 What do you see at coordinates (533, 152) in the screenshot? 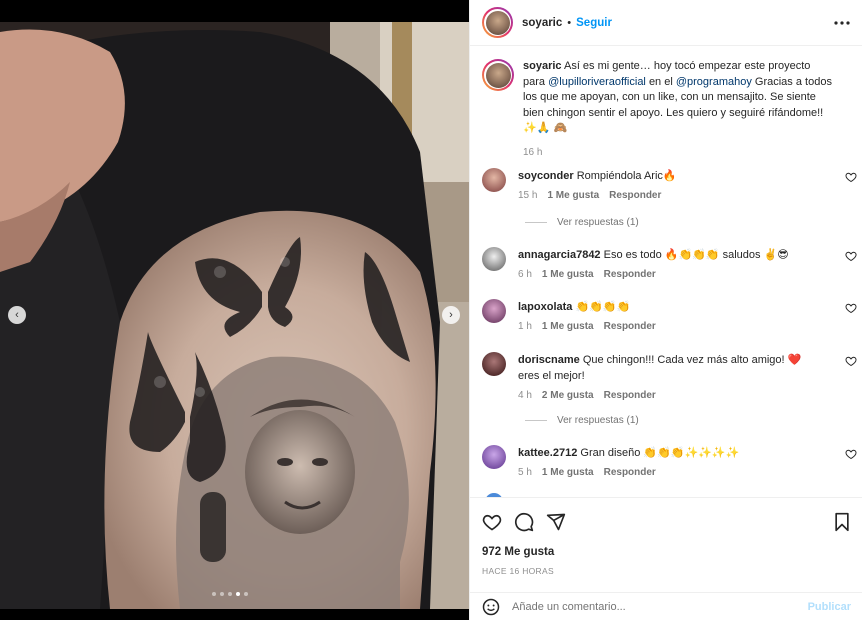
I see `caption-time: 16 h` at bounding box center [533, 152].